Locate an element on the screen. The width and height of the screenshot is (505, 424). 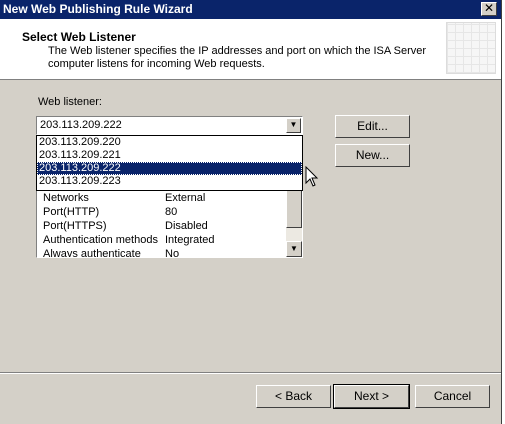
close-icon: ✕ is located at coordinates (489, 8).